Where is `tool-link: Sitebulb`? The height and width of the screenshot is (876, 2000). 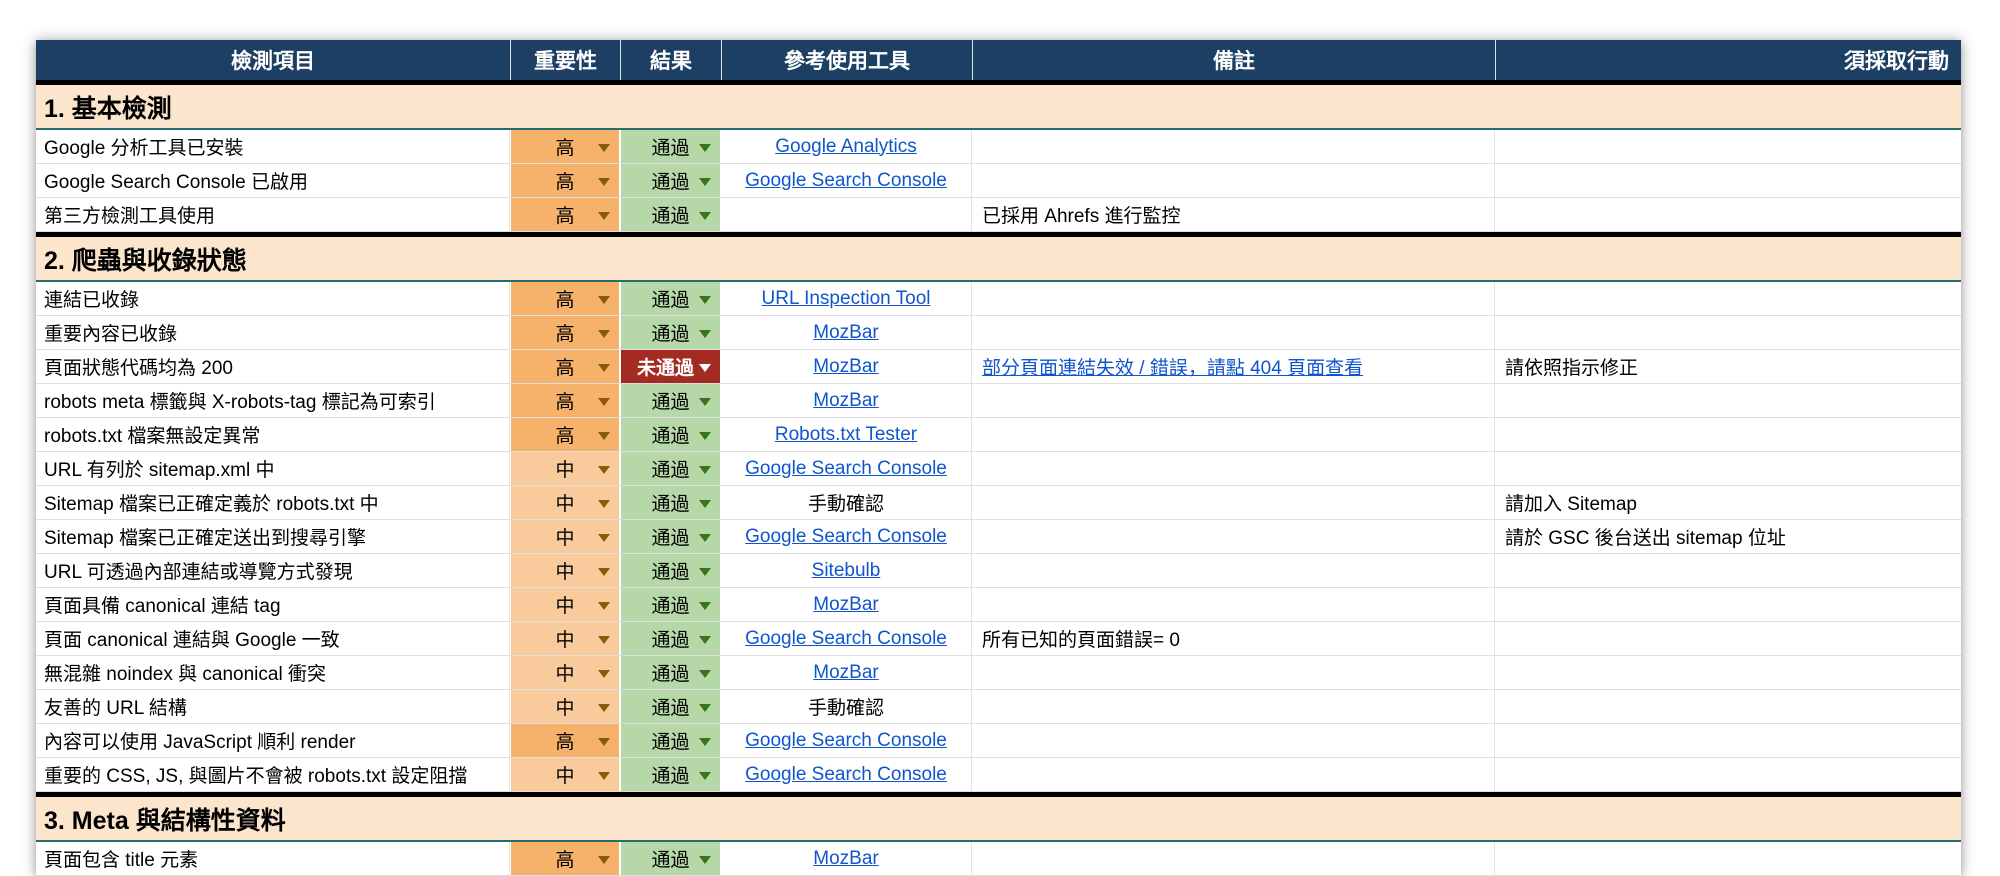
tool-link: Sitebulb is located at coordinates (846, 571).